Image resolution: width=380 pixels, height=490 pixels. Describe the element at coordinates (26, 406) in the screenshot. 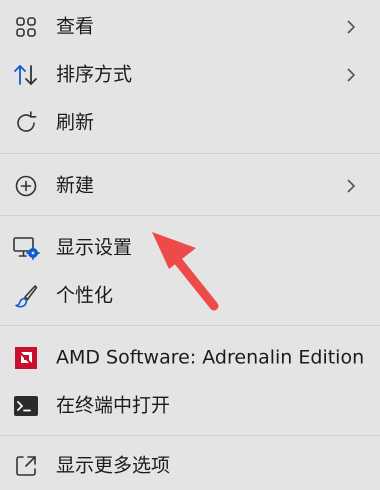

I see `terminal-icon` at that location.